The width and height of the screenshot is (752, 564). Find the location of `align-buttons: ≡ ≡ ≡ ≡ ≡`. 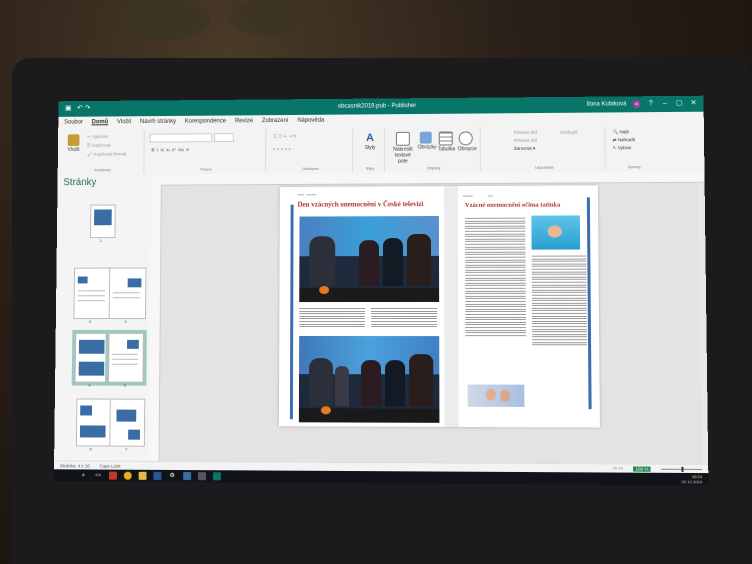

align-buttons: ≡ ≡ ≡ ≡ ≡ is located at coordinates (282, 148).